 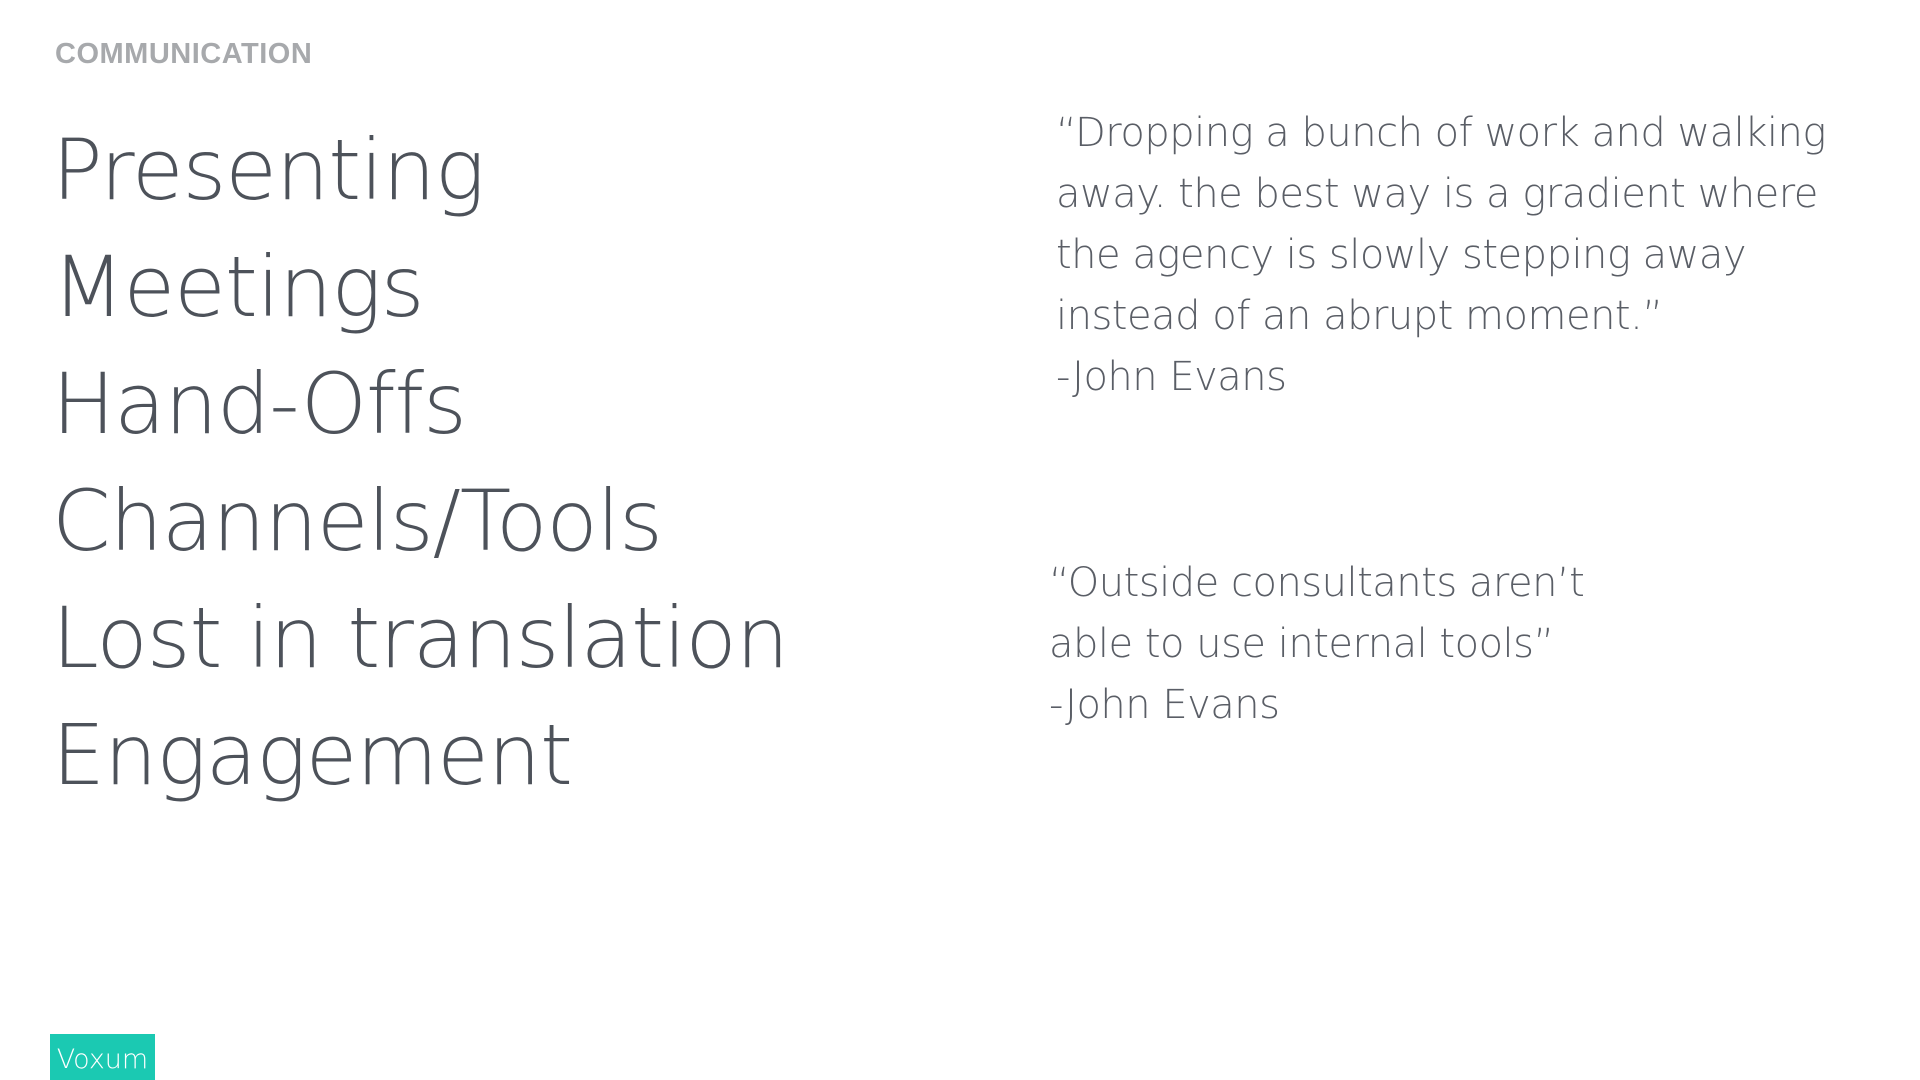 I want to click on topic-item: Channels/Tools, so click(x=357, y=521).